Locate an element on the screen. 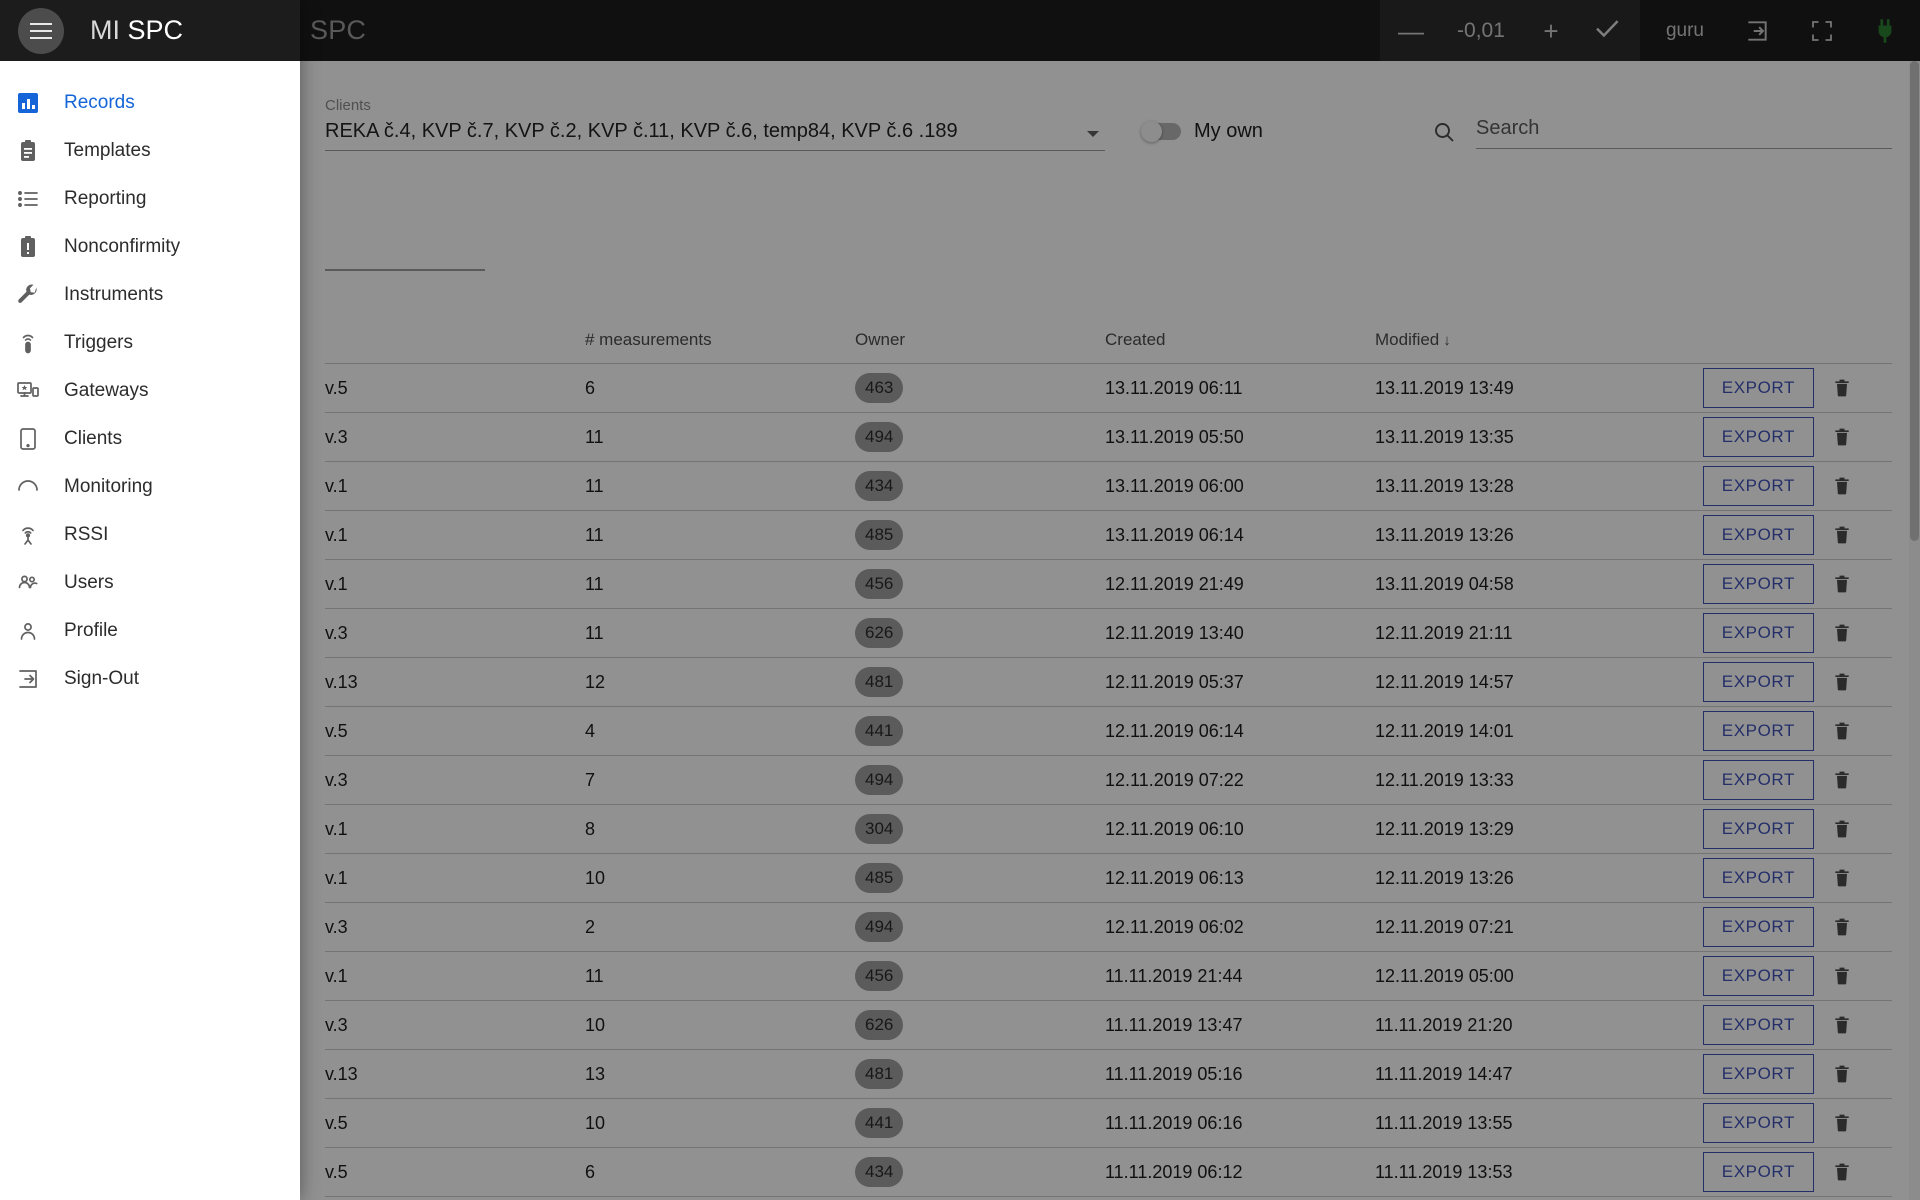  sidebar-item-profile: Profile is located at coordinates (150, 631).